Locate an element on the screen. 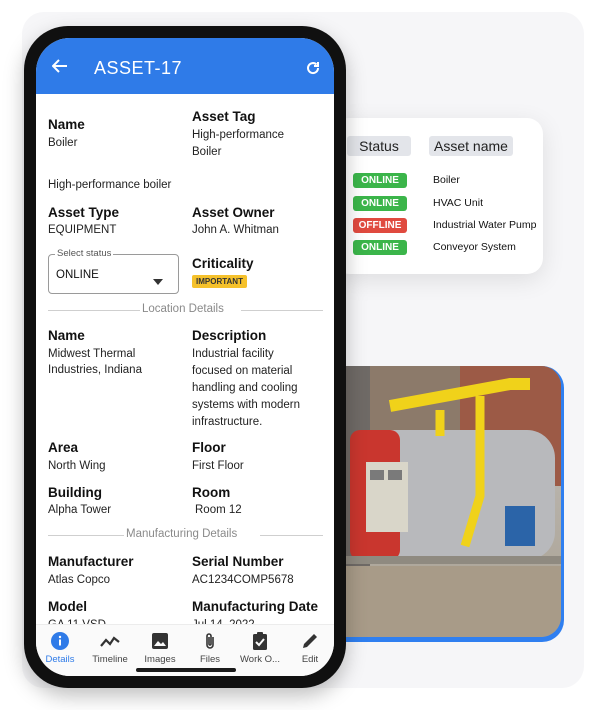 The width and height of the screenshot is (590, 710). asset-owner-value: John A. Whitman is located at coordinates (235, 230).